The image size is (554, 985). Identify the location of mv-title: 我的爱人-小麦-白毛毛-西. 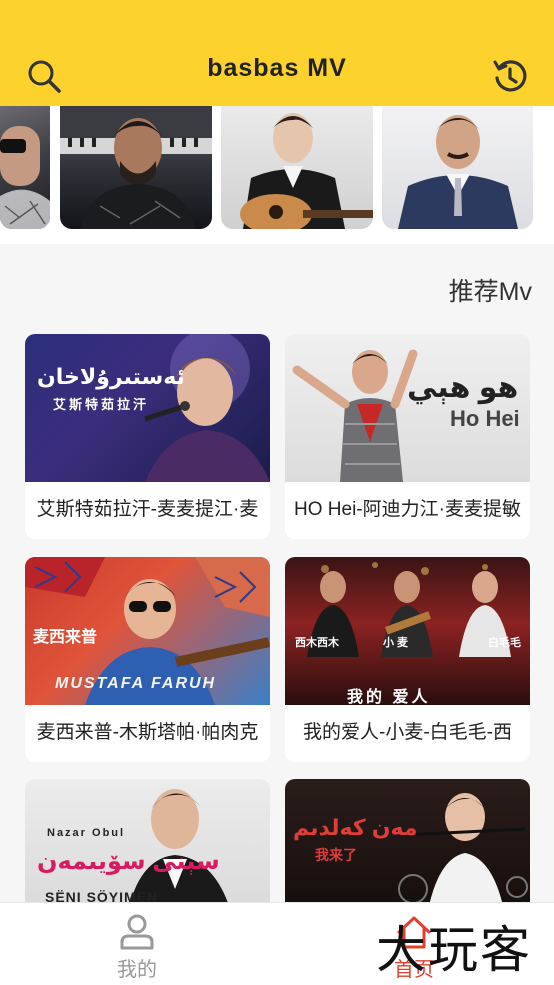
(407, 732).